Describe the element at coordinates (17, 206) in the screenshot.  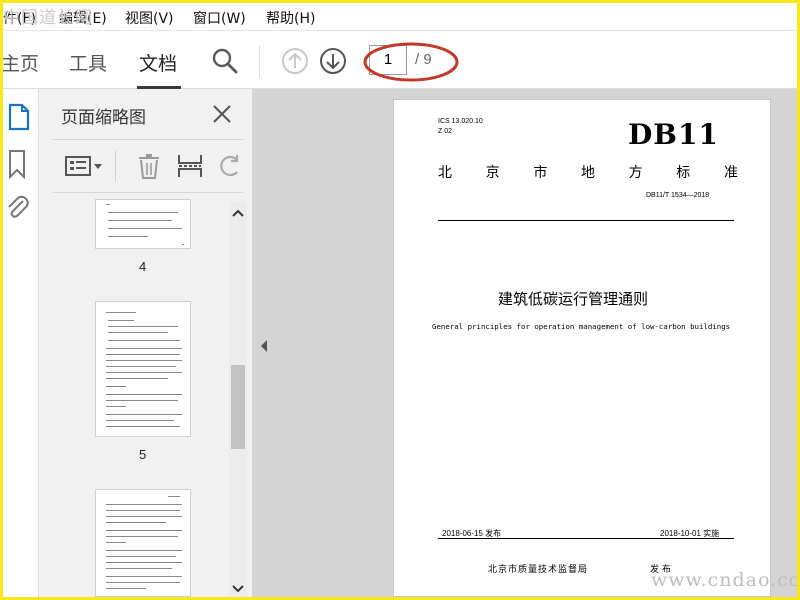
I see `attachment-icon` at that location.